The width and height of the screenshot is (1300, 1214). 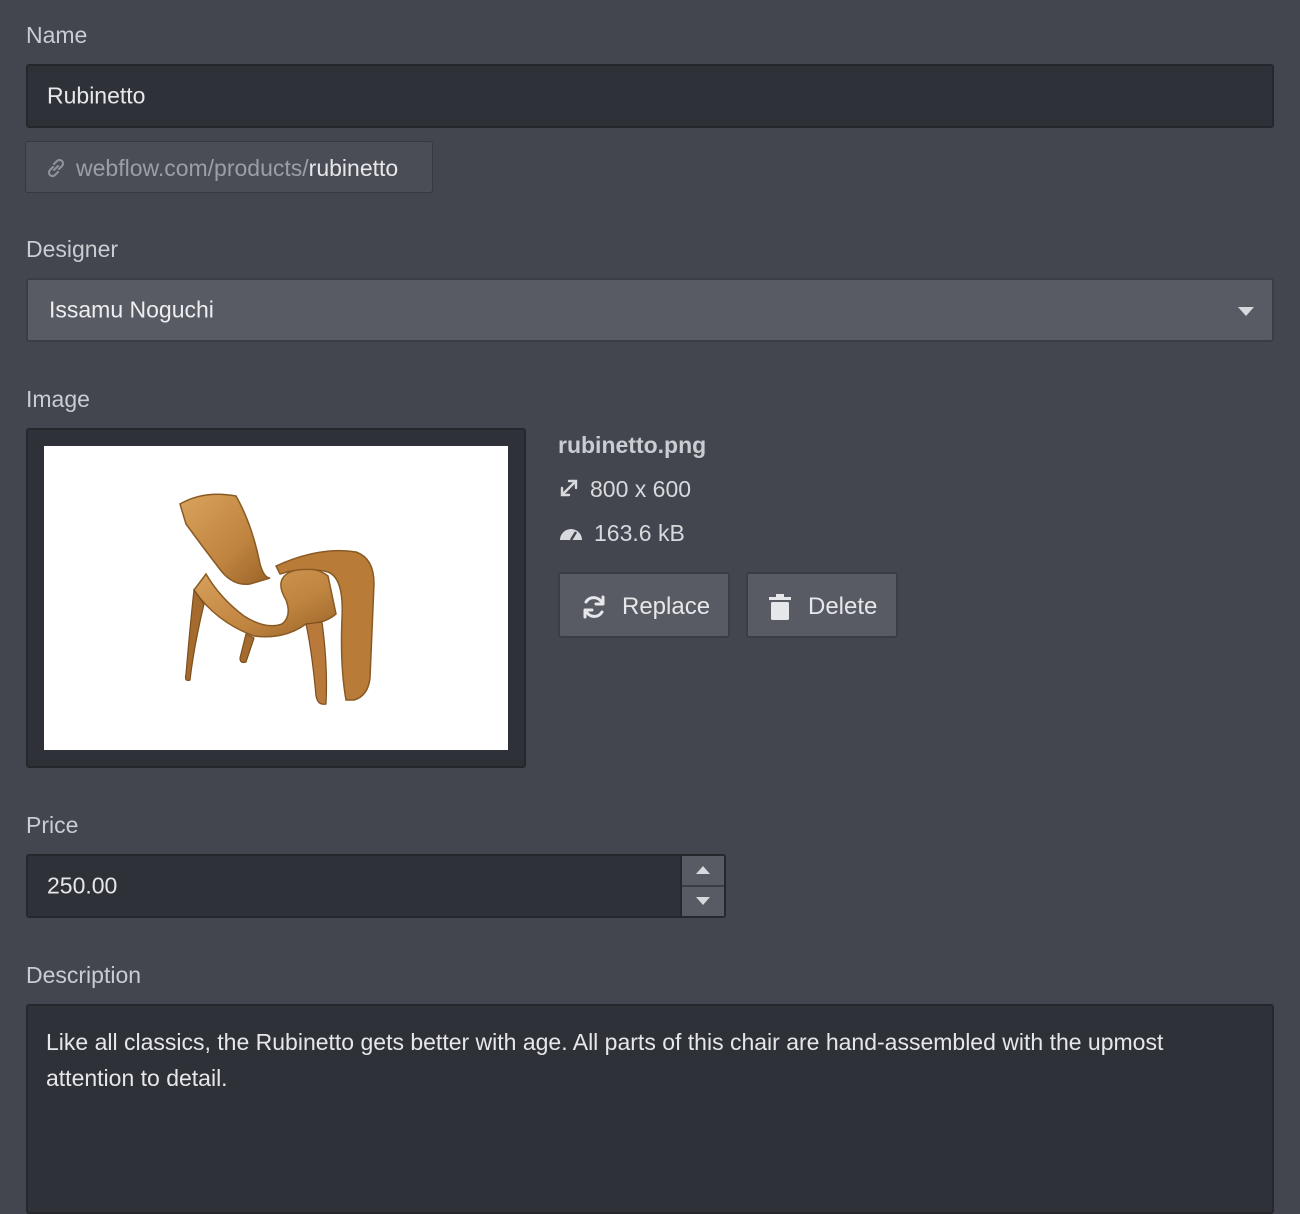 What do you see at coordinates (56, 171) in the screenshot?
I see `link-icon` at bounding box center [56, 171].